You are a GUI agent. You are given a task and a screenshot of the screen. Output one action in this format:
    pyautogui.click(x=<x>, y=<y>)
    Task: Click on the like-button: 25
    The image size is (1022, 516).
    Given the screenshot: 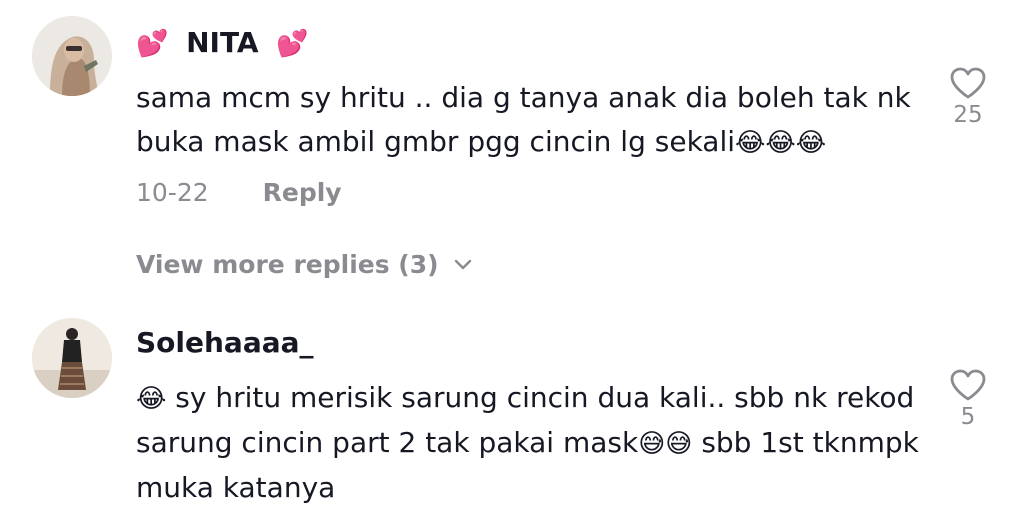 What is the action you would take?
    pyautogui.click(x=968, y=97)
    